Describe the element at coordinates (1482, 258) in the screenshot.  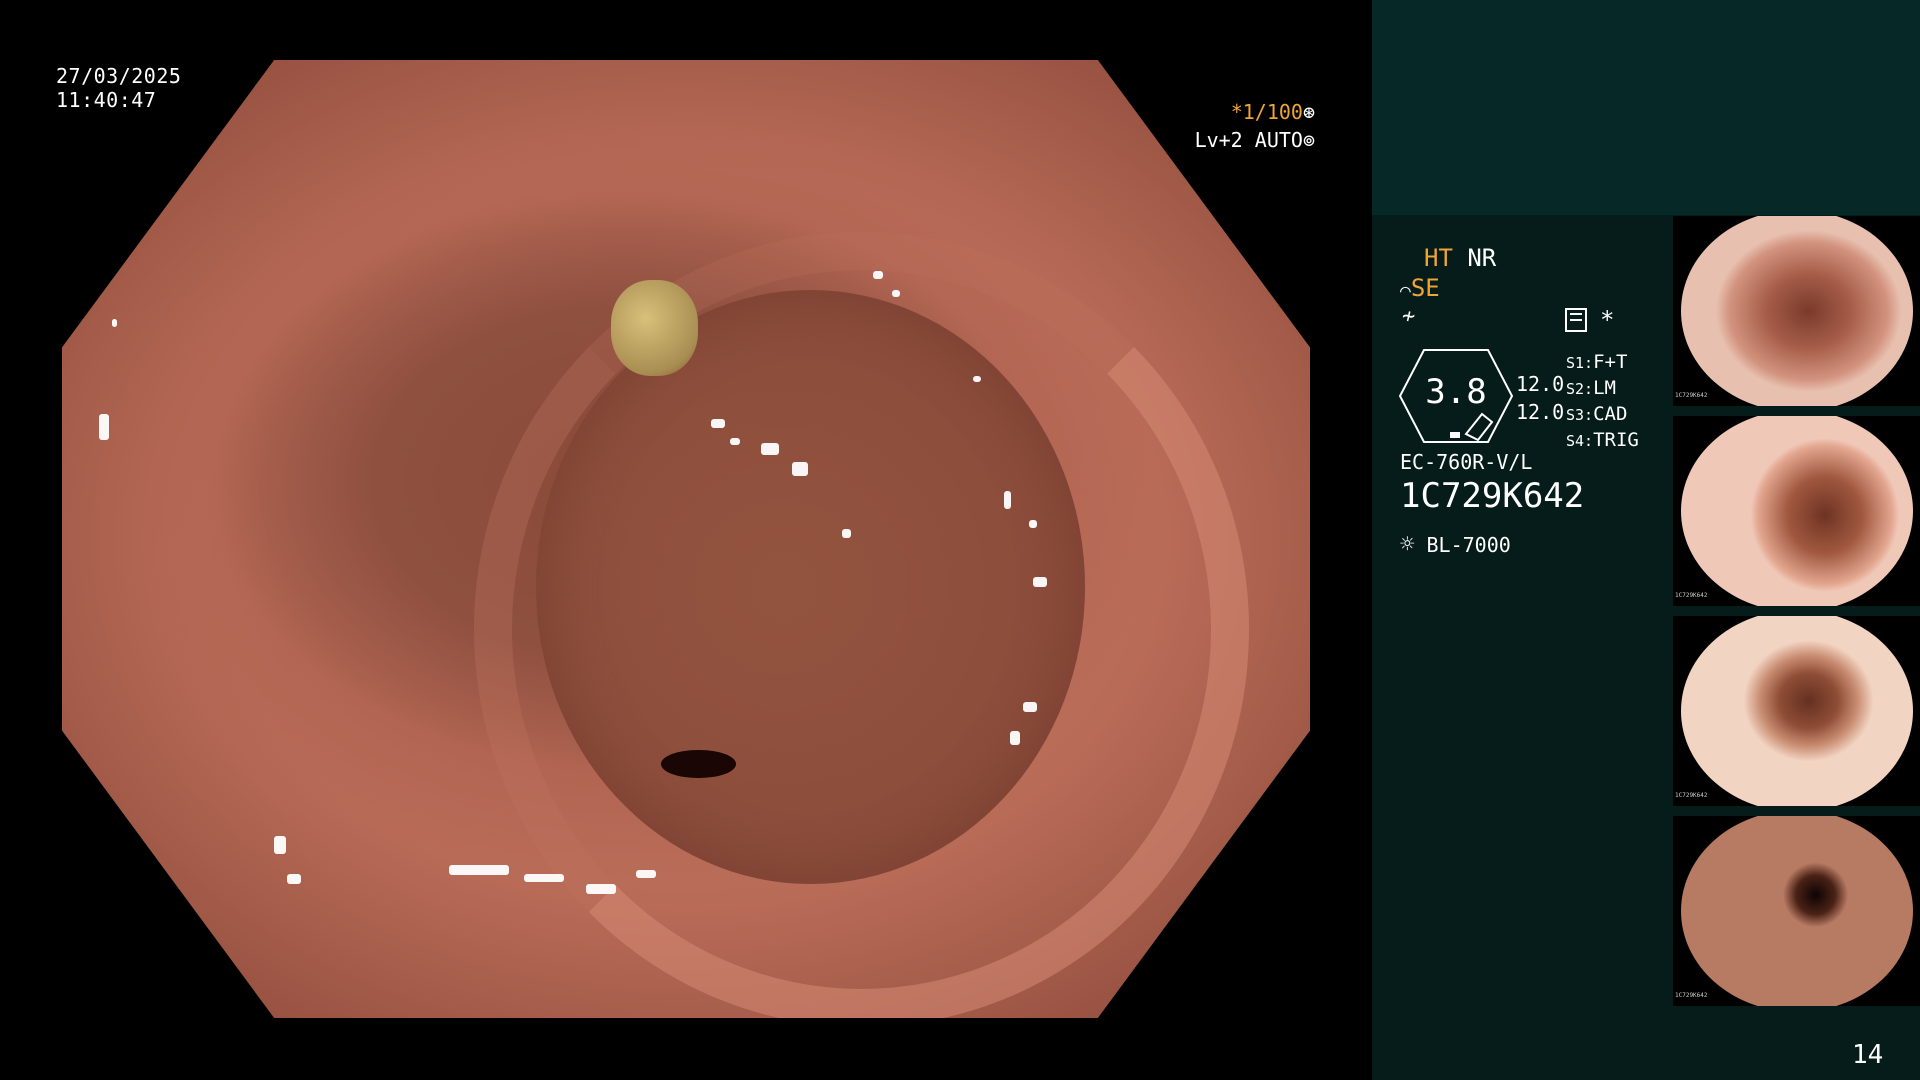
I see `nr-label: NR` at that location.